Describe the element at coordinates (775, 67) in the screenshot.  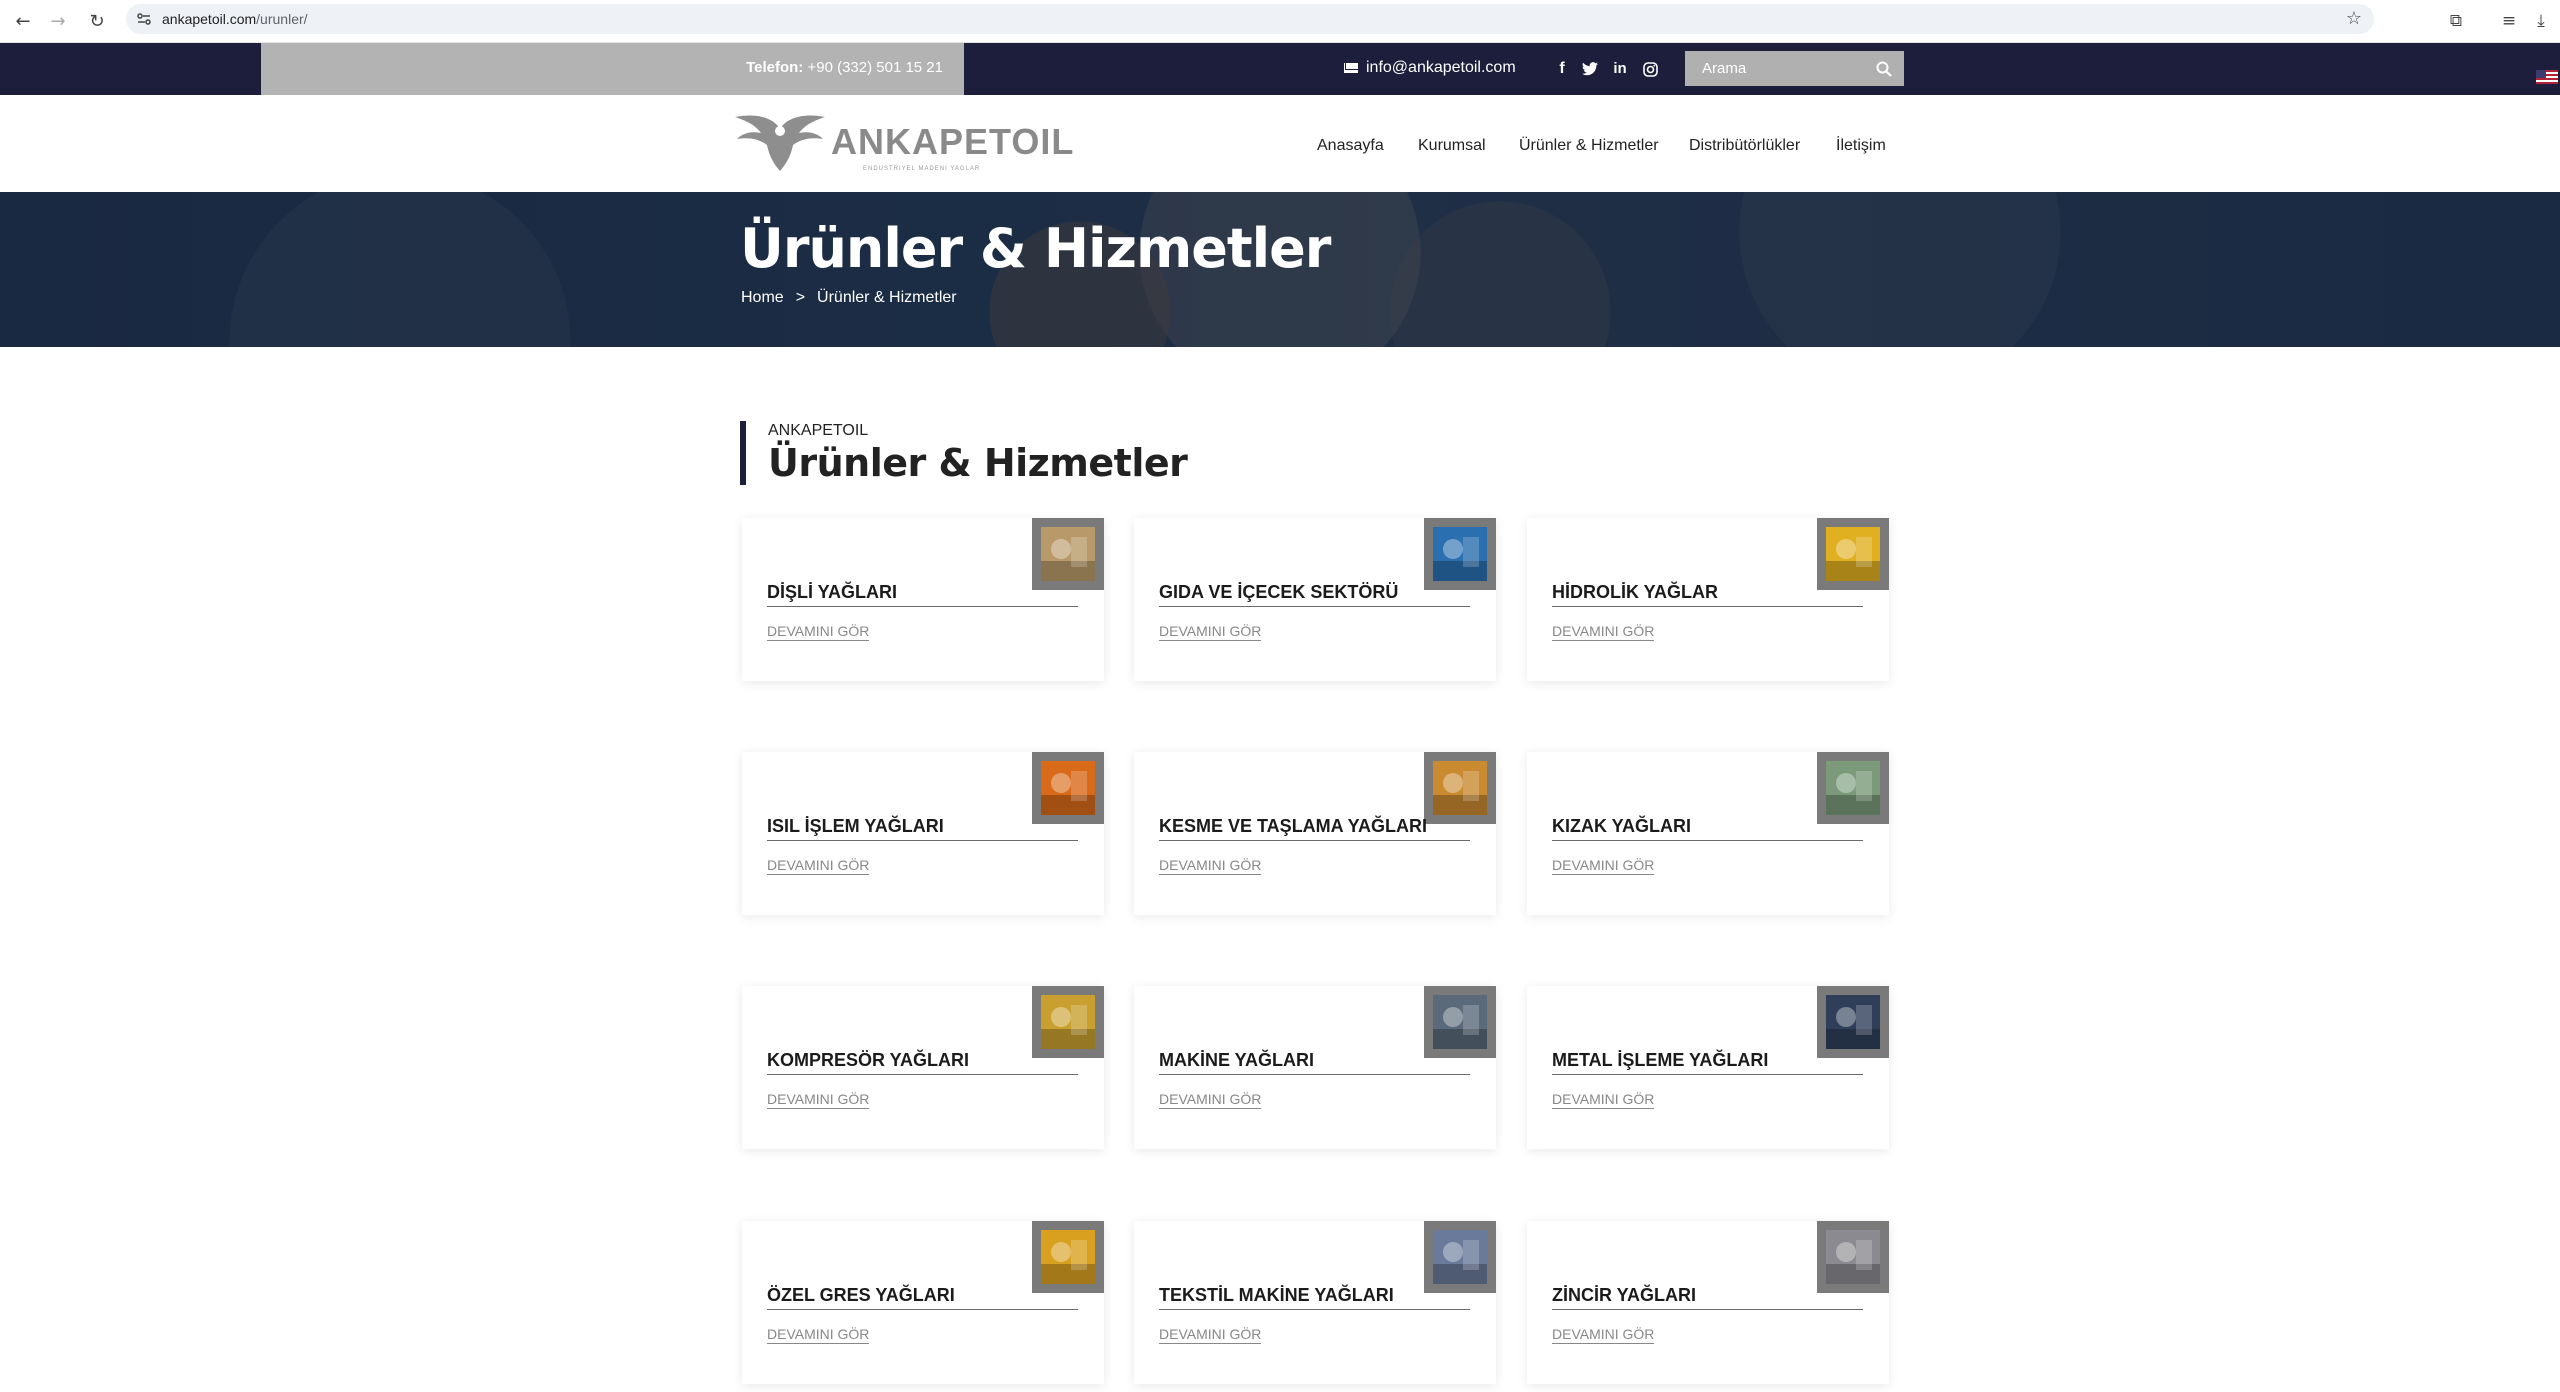
I see `phone-label: Telefon:` at that location.